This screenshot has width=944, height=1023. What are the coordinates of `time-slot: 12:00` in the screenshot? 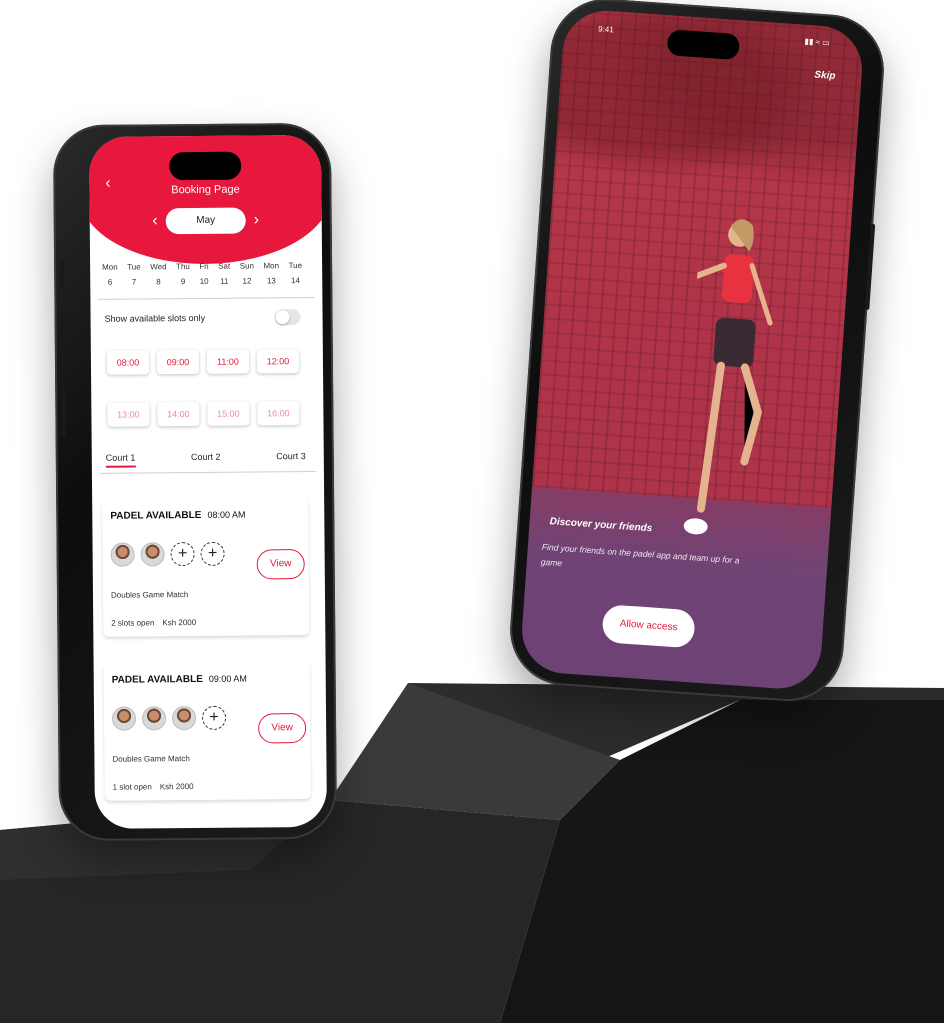 It's located at (278, 361).